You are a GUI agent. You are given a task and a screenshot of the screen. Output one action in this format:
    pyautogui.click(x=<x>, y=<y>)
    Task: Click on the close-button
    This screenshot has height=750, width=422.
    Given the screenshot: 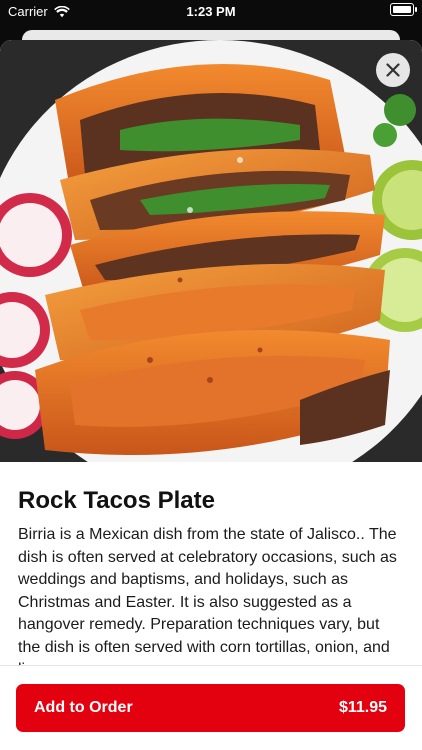 What is the action you would take?
    pyautogui.click(x=393, y=70)
    